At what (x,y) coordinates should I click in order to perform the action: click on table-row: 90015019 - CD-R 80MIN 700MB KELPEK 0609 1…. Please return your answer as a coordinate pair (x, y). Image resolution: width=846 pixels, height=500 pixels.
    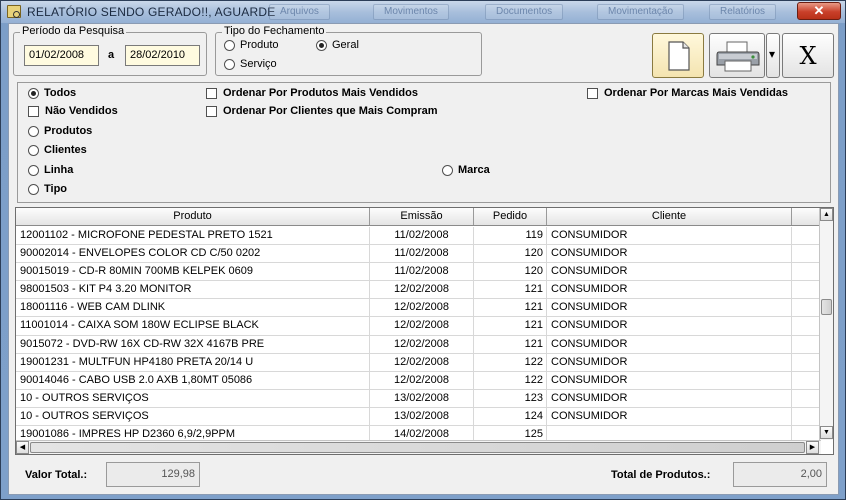
    Looking at the image, I should click on (418, 272).